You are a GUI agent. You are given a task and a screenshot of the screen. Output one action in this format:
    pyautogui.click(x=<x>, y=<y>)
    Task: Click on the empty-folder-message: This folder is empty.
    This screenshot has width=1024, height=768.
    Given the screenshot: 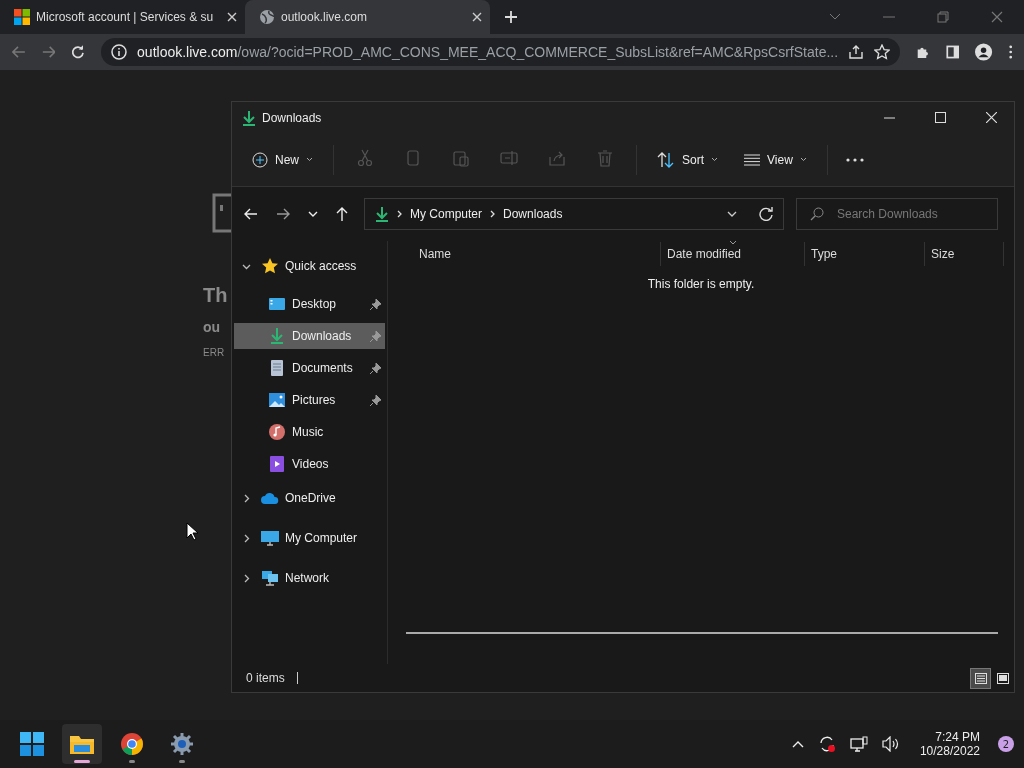 What is the action you would take?
    pyautogui.click(x=701, y=284)
    